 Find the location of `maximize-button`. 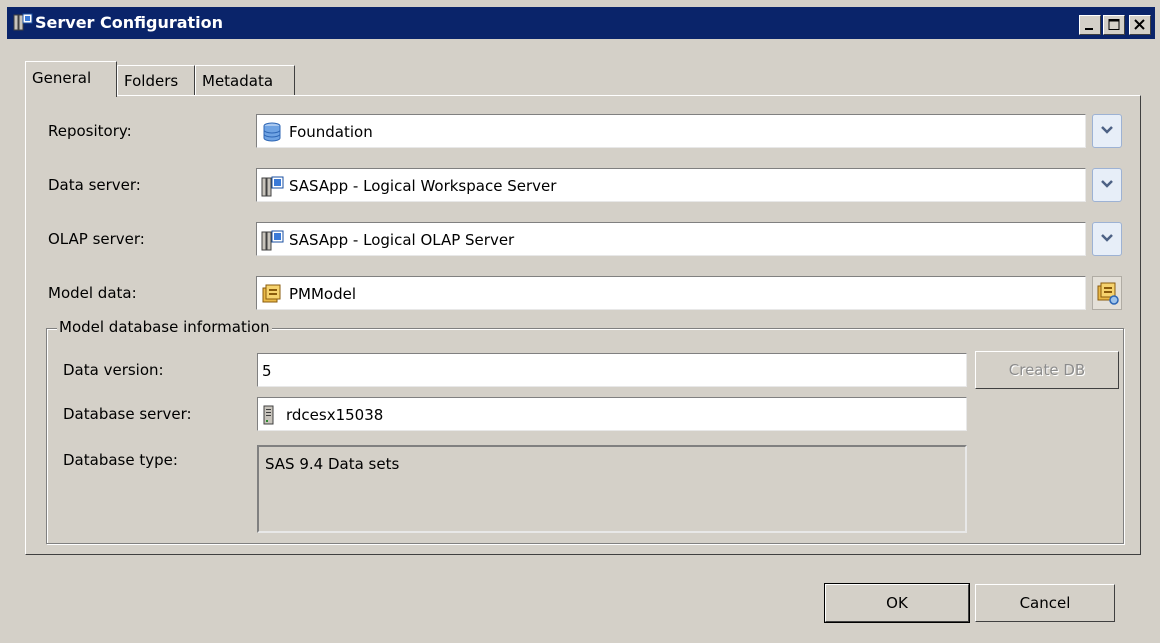

maximize-button is located at coordinates (1114, 25).